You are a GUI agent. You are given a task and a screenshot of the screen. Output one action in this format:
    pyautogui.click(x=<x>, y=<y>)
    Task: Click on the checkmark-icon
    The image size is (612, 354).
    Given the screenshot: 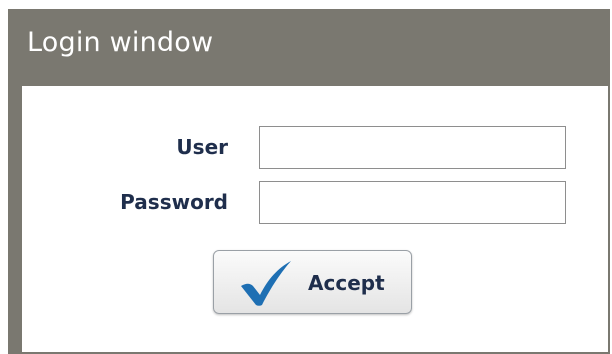 What is the action you would take?
    pyautogui.click(x=266, y=283)
    